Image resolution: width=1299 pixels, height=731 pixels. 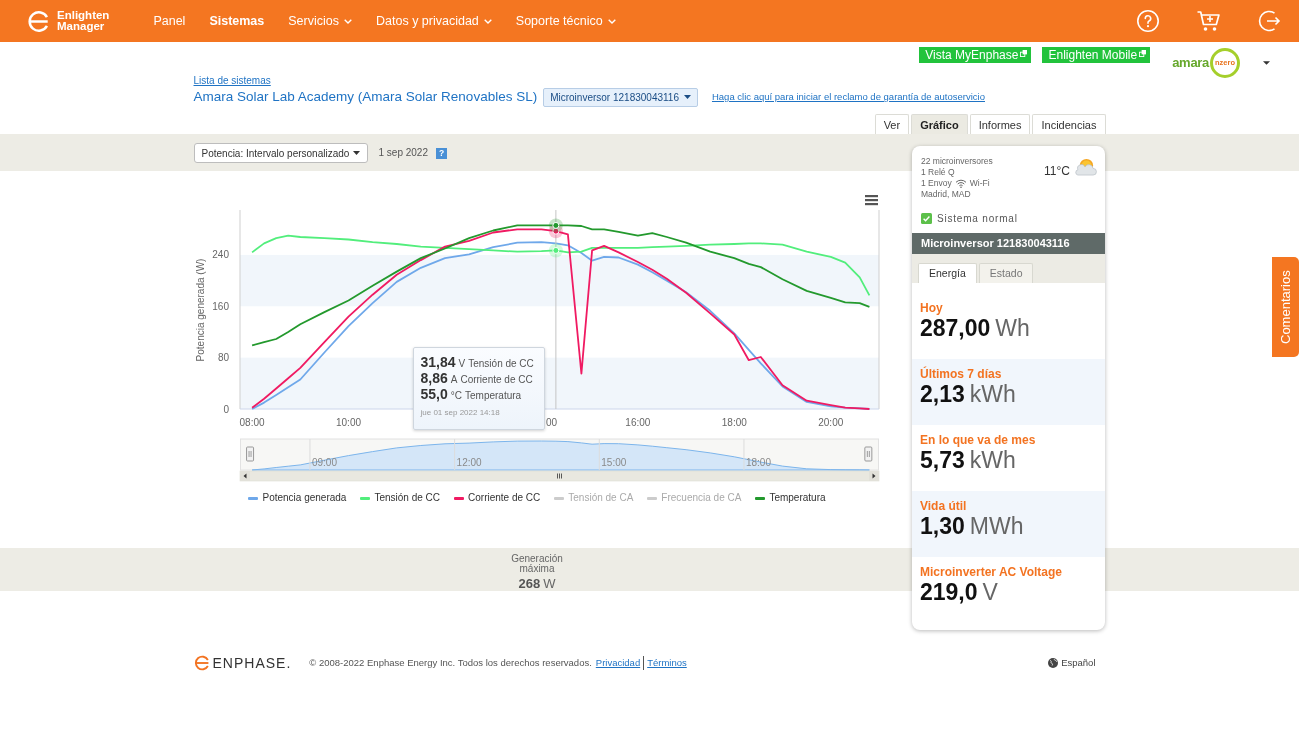 I want to click on footer-logo-text: ENPHASE., so click(x=252, y=663).